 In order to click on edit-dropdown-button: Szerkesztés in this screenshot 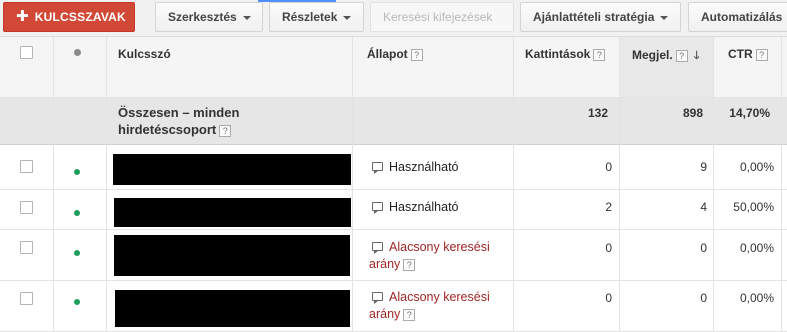, I will do `click(209, 17)`.